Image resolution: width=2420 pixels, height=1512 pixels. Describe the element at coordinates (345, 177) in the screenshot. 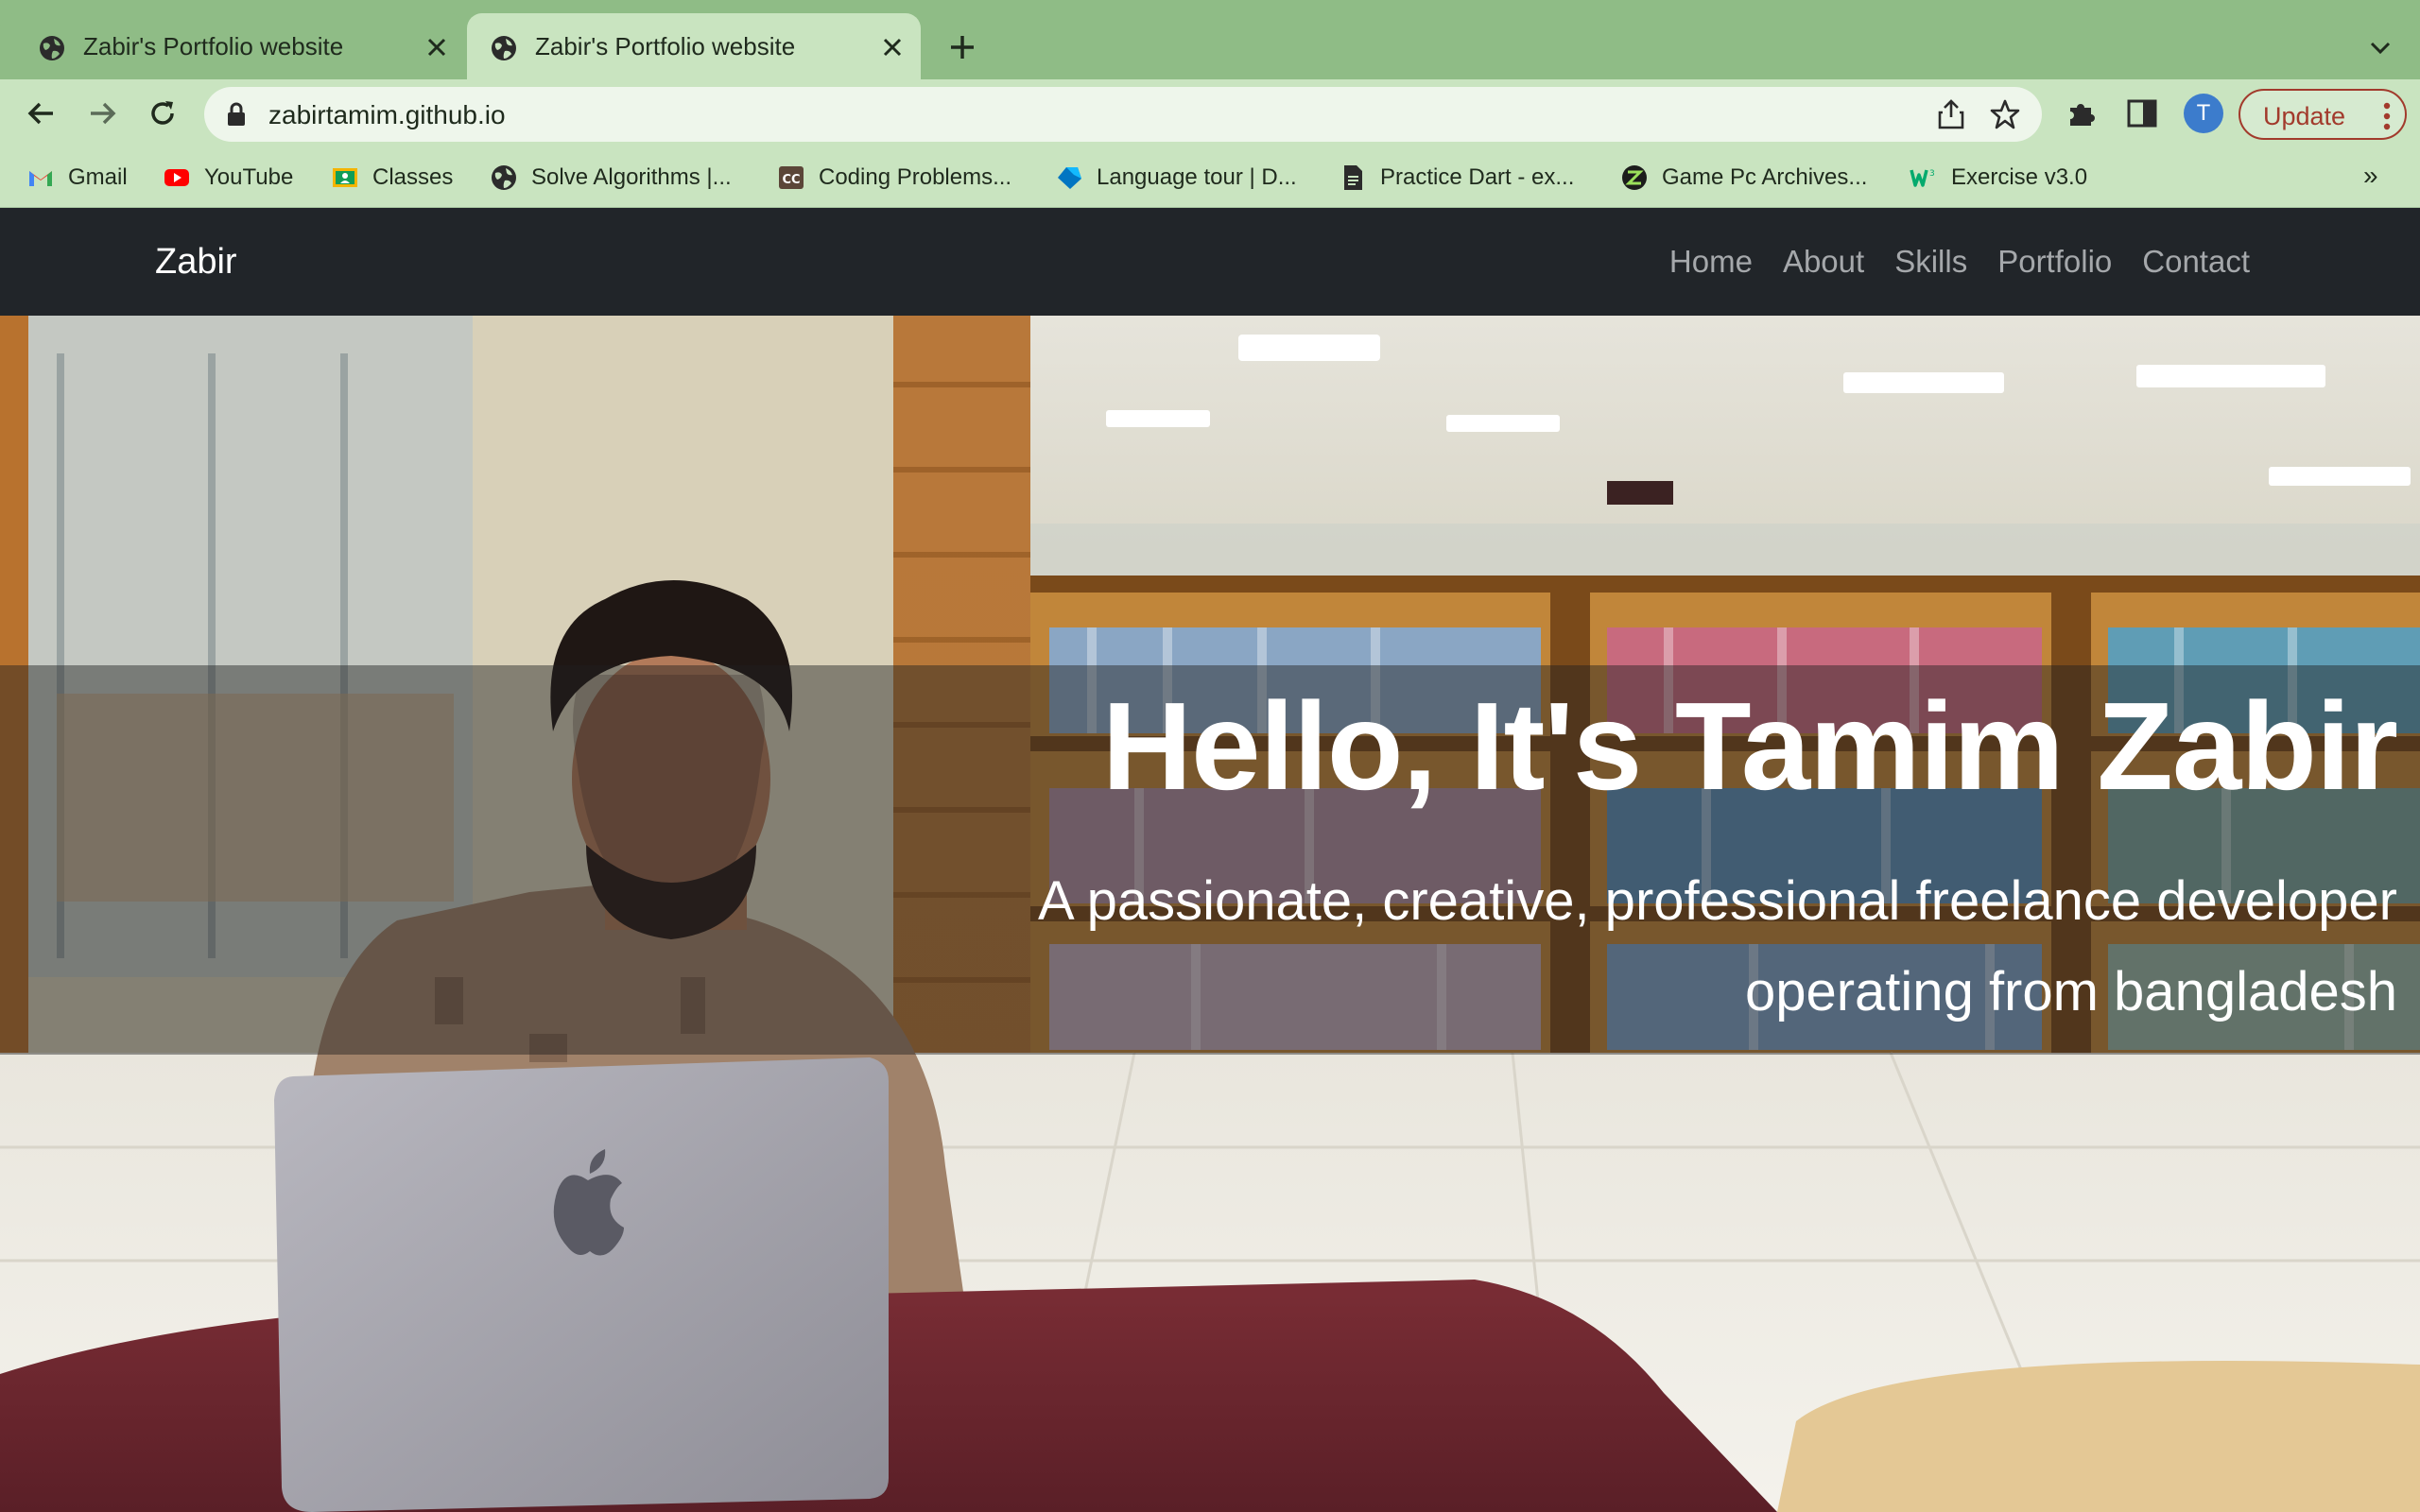

I see `google-classroom-icon` at that location.